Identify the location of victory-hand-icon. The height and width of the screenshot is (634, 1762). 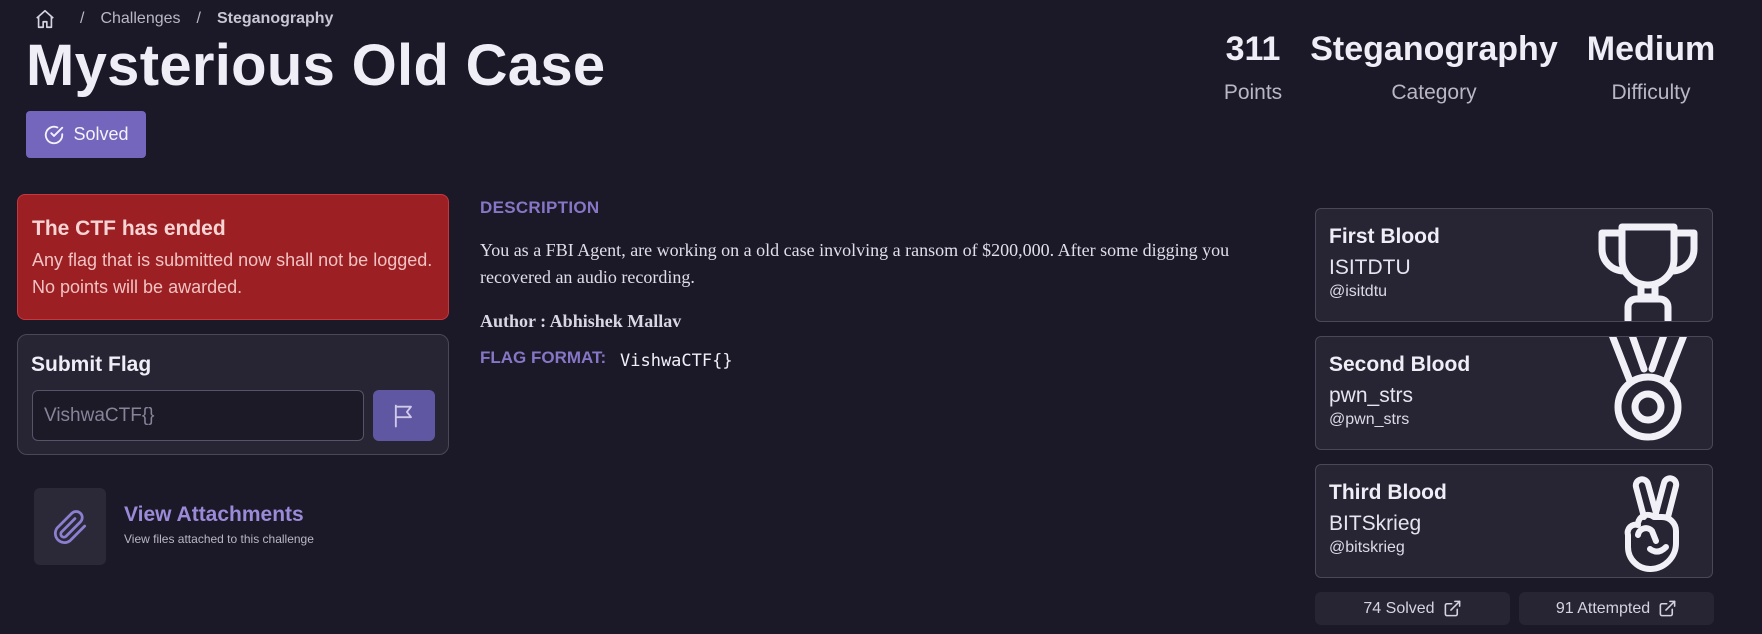
(1652, 523).